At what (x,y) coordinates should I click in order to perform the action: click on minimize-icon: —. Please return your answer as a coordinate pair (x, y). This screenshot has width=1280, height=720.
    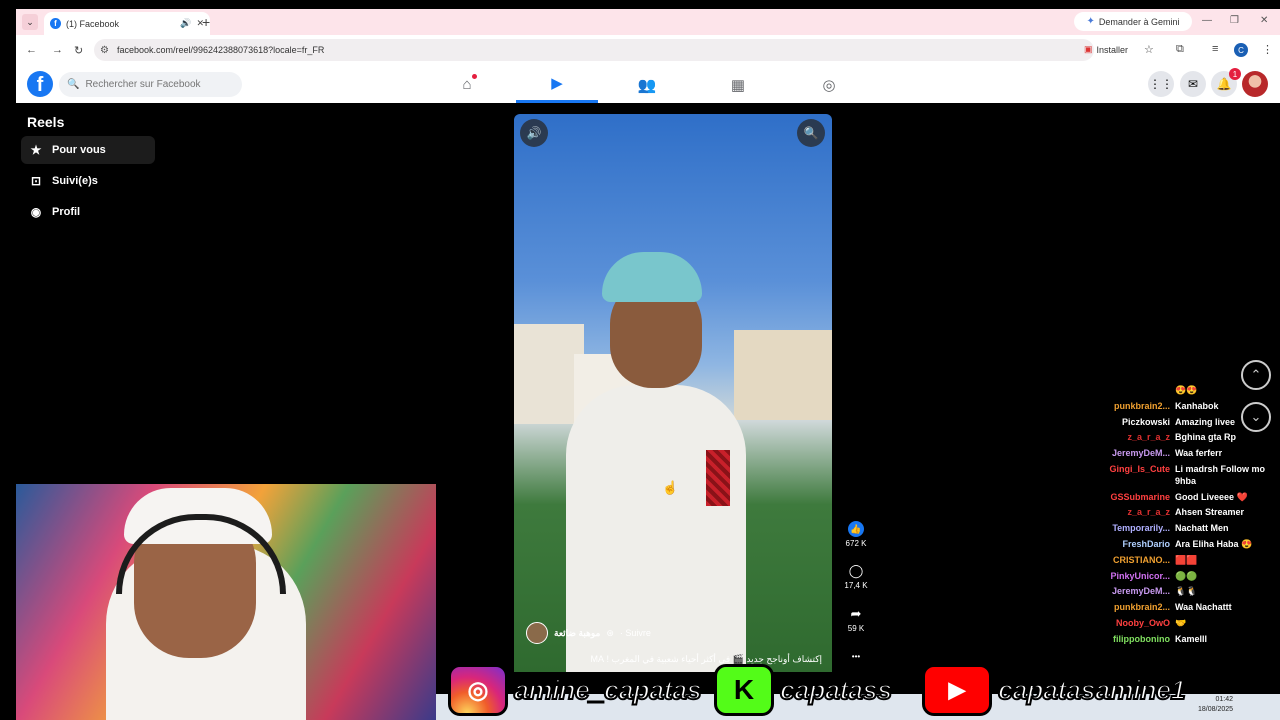
    Looking at the image, I should click on (1207, 20).